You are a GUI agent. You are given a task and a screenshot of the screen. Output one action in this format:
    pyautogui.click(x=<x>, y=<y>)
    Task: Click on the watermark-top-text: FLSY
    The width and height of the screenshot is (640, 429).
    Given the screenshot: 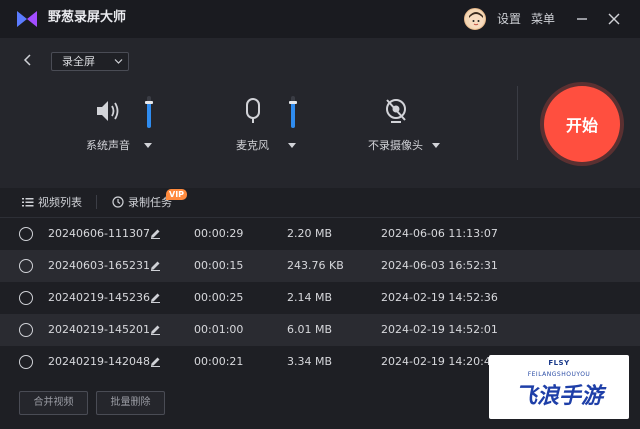 What is the action you would take?
    pyautogui.click(x=559, y=363)
    